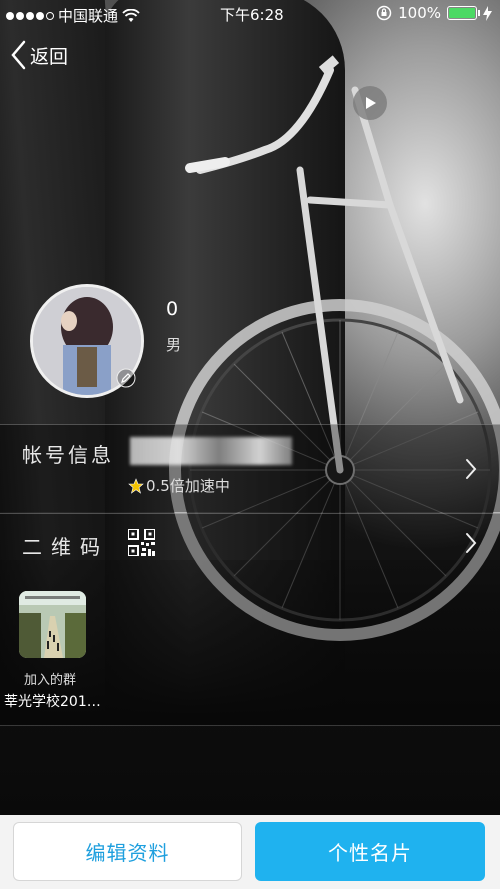 This screenshot has width=500, height=889. Describe the element at coordinates (370, 851) in the screenshot. I see `personal-card-button: 个性名片` at that location.